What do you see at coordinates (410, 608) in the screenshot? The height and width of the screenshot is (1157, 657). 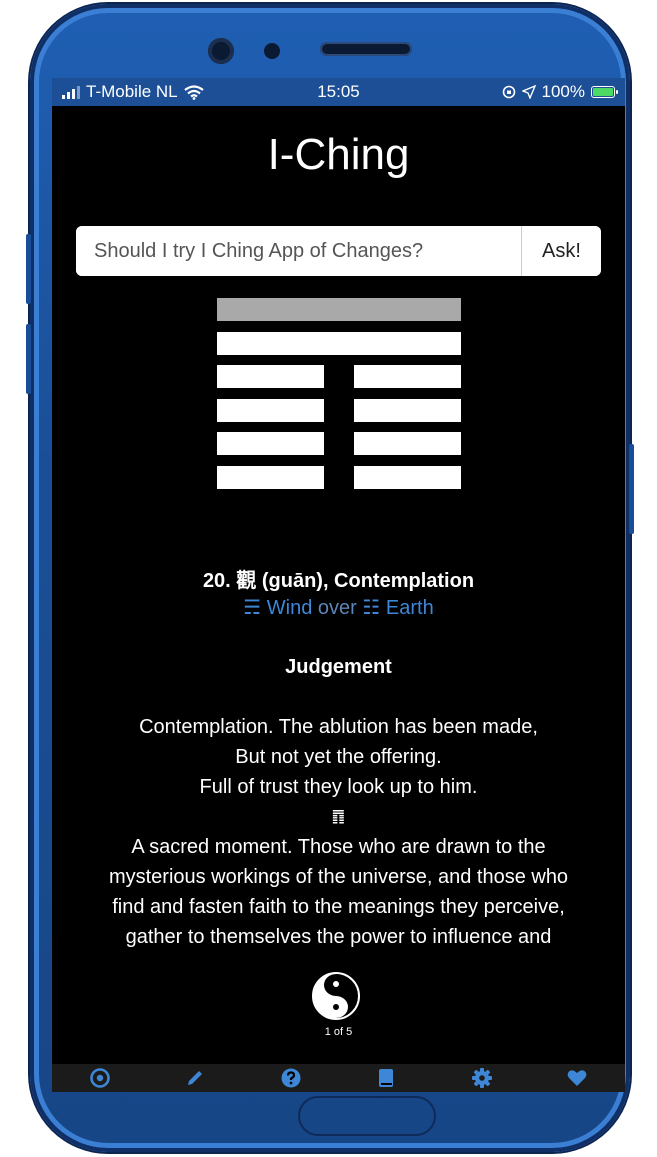 I see `lower-trigram-label: Earth` at bounding box center [410, 608].